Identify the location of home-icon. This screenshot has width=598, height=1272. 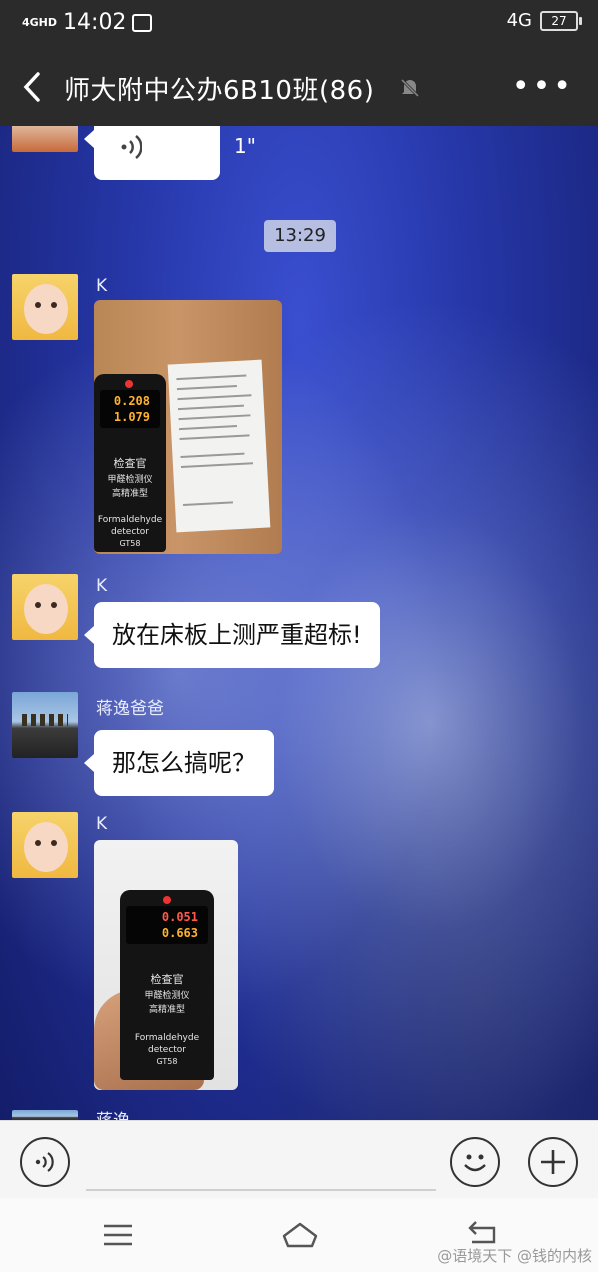
(300, 1235).